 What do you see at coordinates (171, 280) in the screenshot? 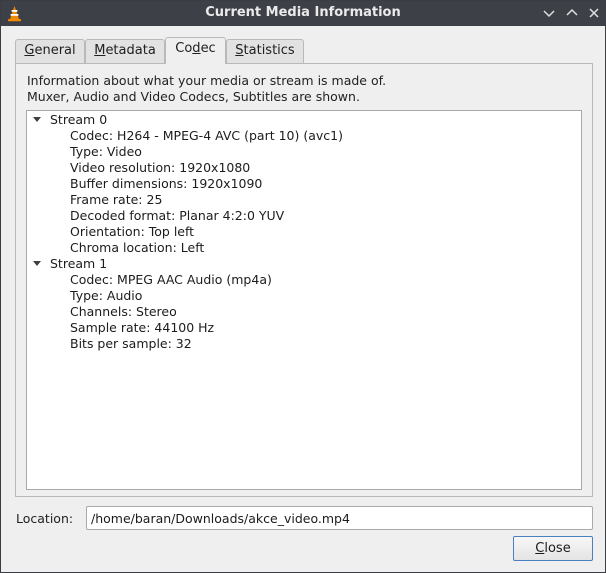
I see `stream-property: Codec: MPEG AAC Audio (mp4a)` at bounding box center [171, 280].